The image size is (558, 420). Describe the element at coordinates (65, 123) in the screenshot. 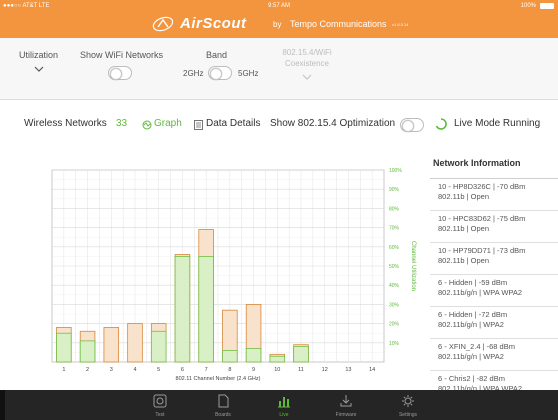

I see `wireless-networks-label: Wireless Networks` at that location.